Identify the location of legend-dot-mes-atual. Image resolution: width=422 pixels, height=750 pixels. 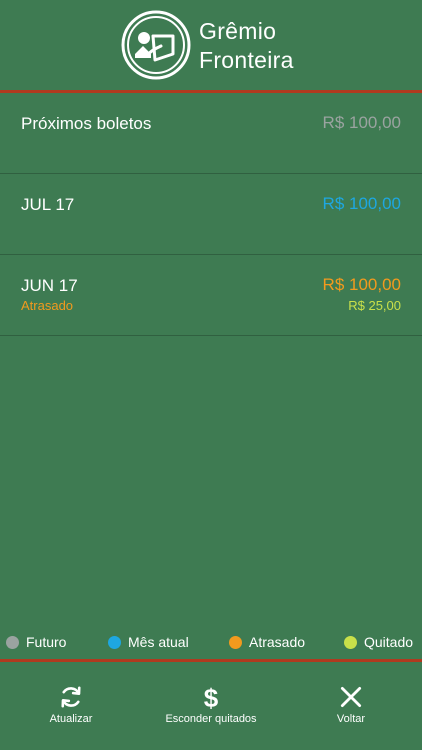
(114, 642).